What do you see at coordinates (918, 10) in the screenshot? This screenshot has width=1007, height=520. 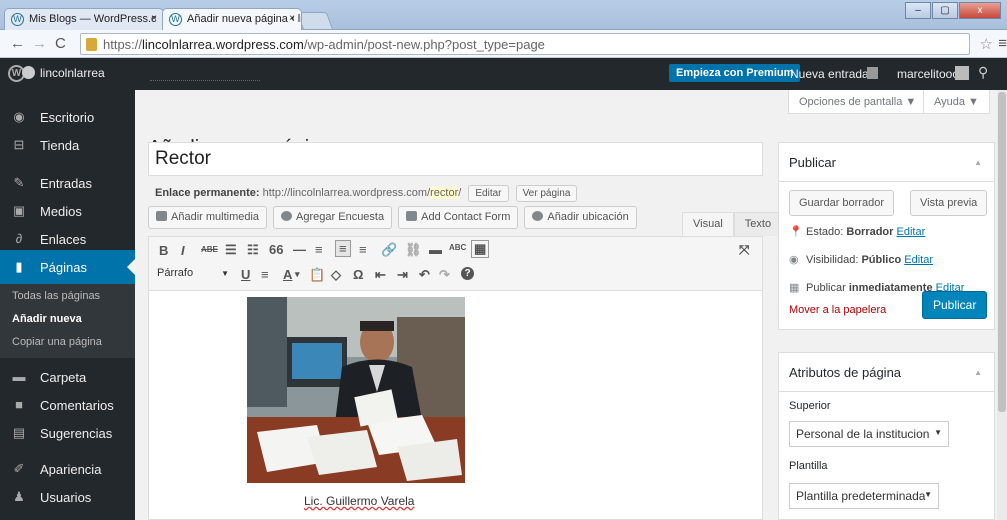 I see `minimize-button: –` at bounding box center [918, 10].